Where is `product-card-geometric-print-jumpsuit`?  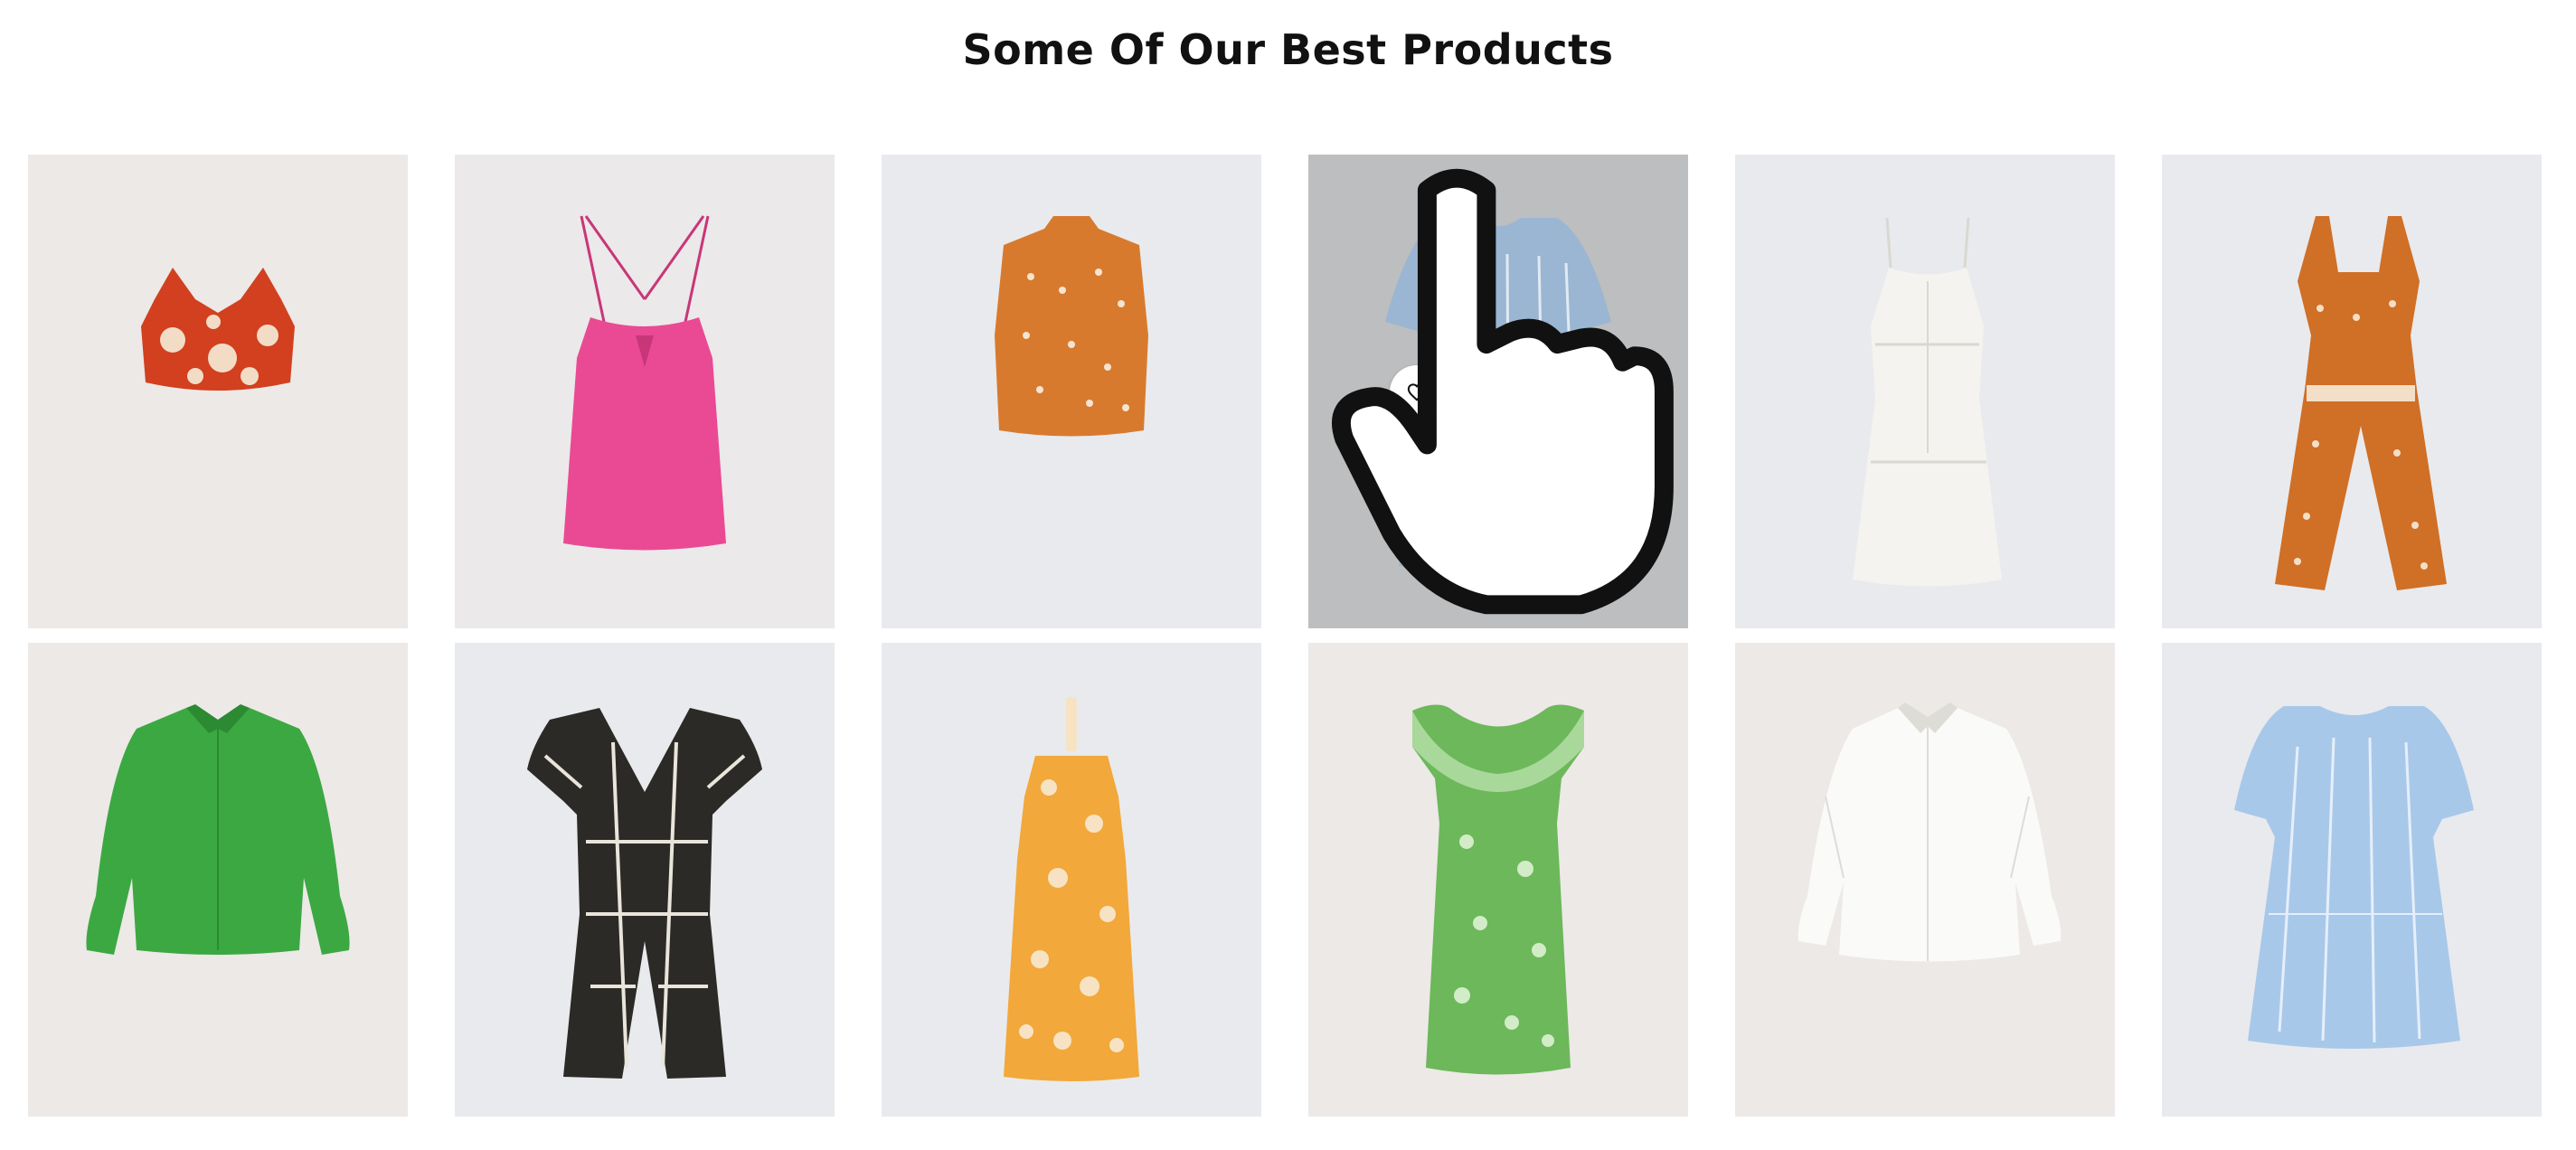
product-card-geometric-print-jumpsuit is located at coordinates (645, 880).